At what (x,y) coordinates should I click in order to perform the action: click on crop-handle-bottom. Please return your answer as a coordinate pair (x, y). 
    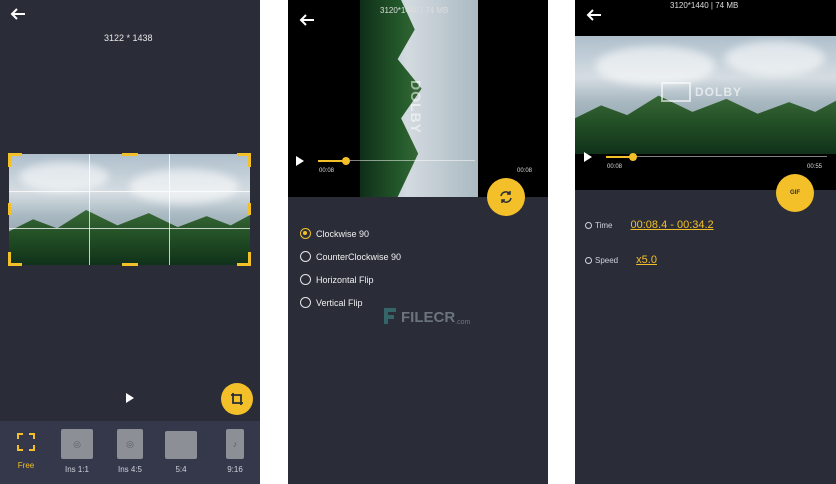
    Looking at the image, I should click on (130, 264).